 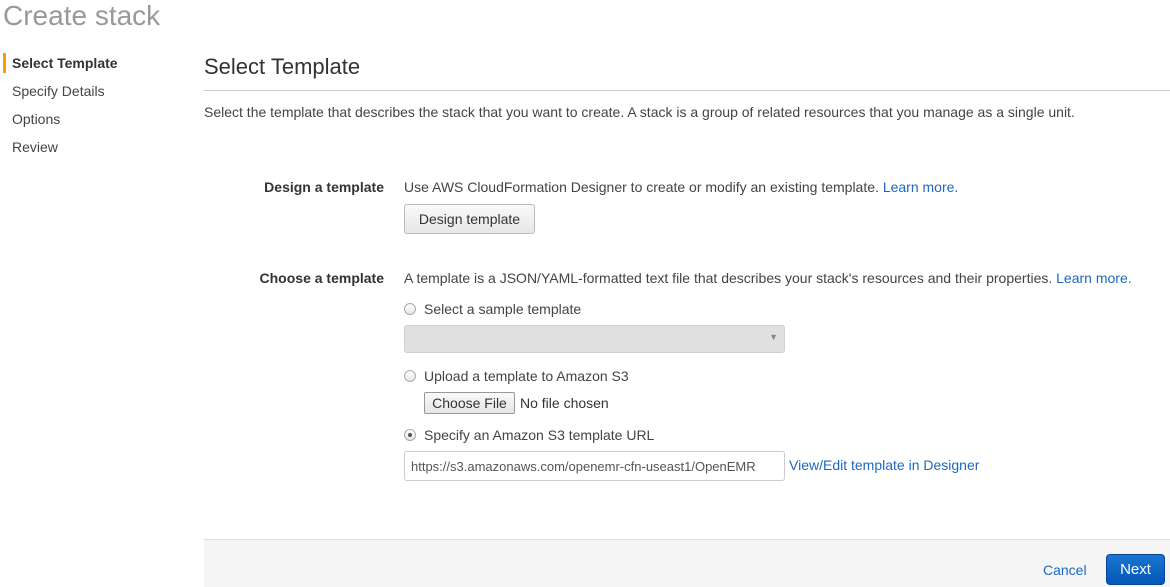 I want to click on view-edit-designer-link: View/Edit template in Designer, so click(x=884, y=465).